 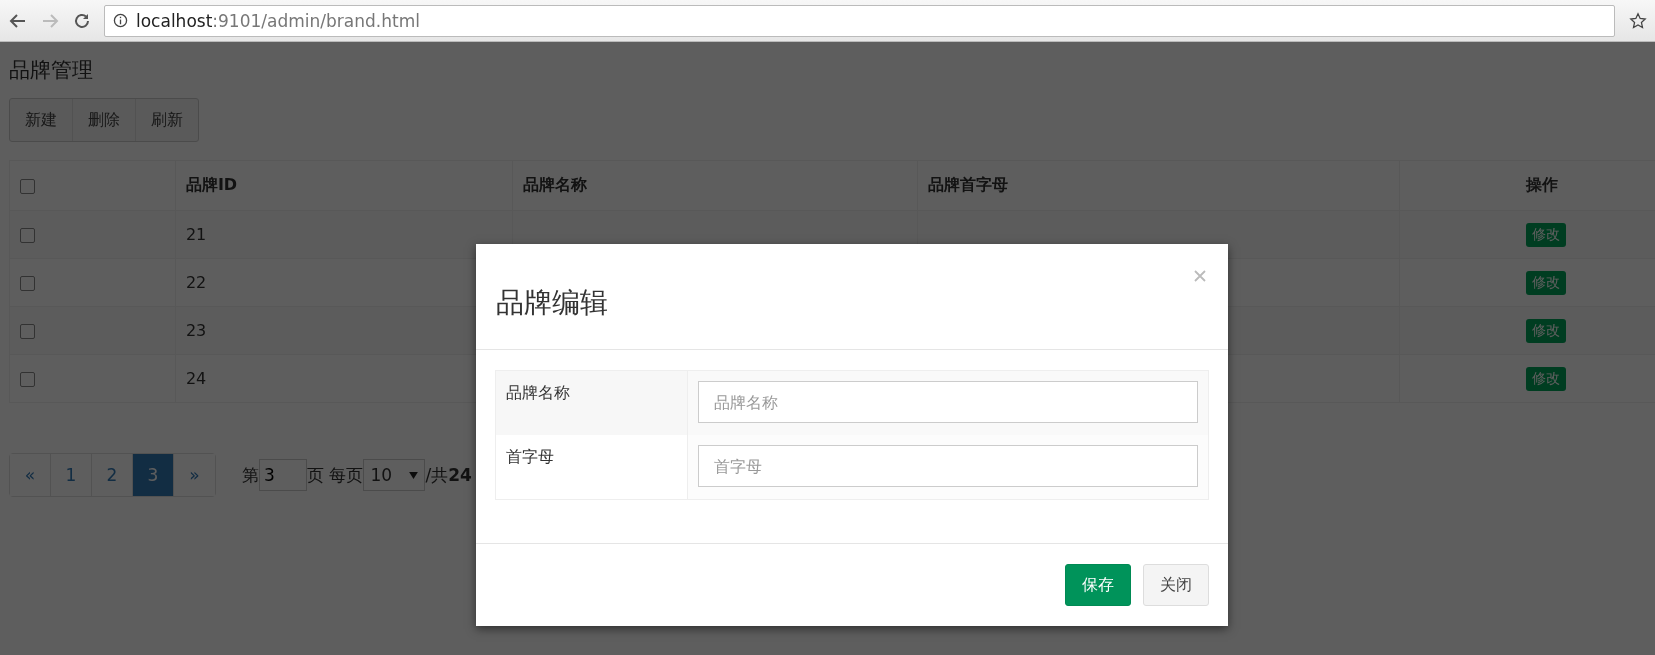 I want to click on url-text: localhost:9101/admin/brand.html, so click(x=278, y=20).